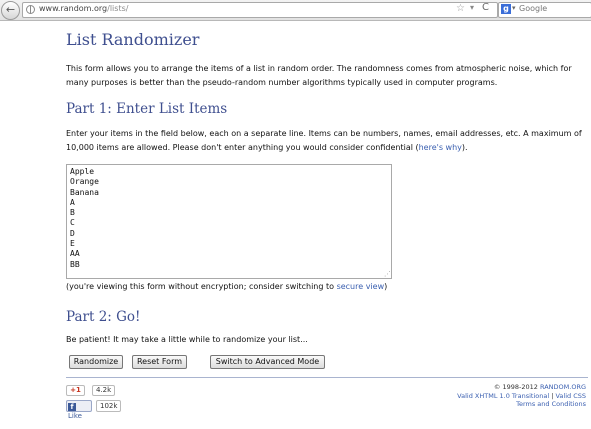 This screenshot has width=591, height=429. What do you see at coordinates (75, 416) in the screenshot?
I see `facebook-like-label: Like` at bounding box center [75, 416].